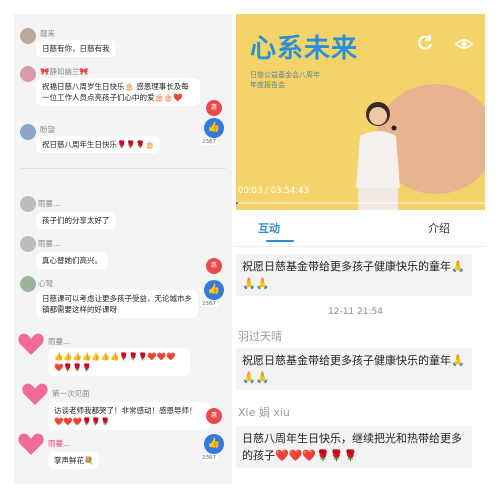 The height and width of the screenshot is (497, 497). What do you see at coordinates (129, 416) in the screenshot?
I see `chat-bubble: 访谈老师我都哭了！非常感动！感恩导师！❤️❤️❤️🌹🌹🌹` at bounding box center [129, 416].